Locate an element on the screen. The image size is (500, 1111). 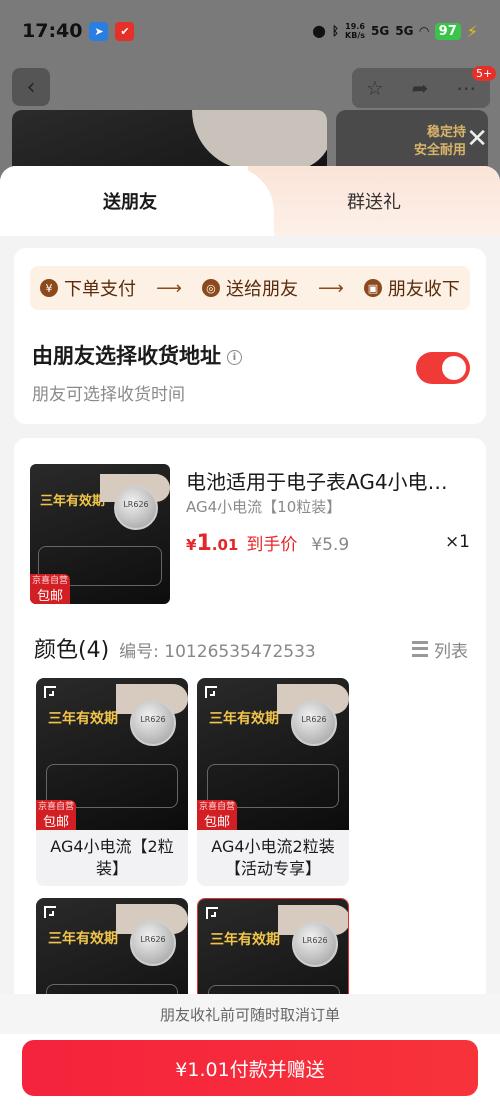
quantity: ×1 is located at coordinates (457, 542).